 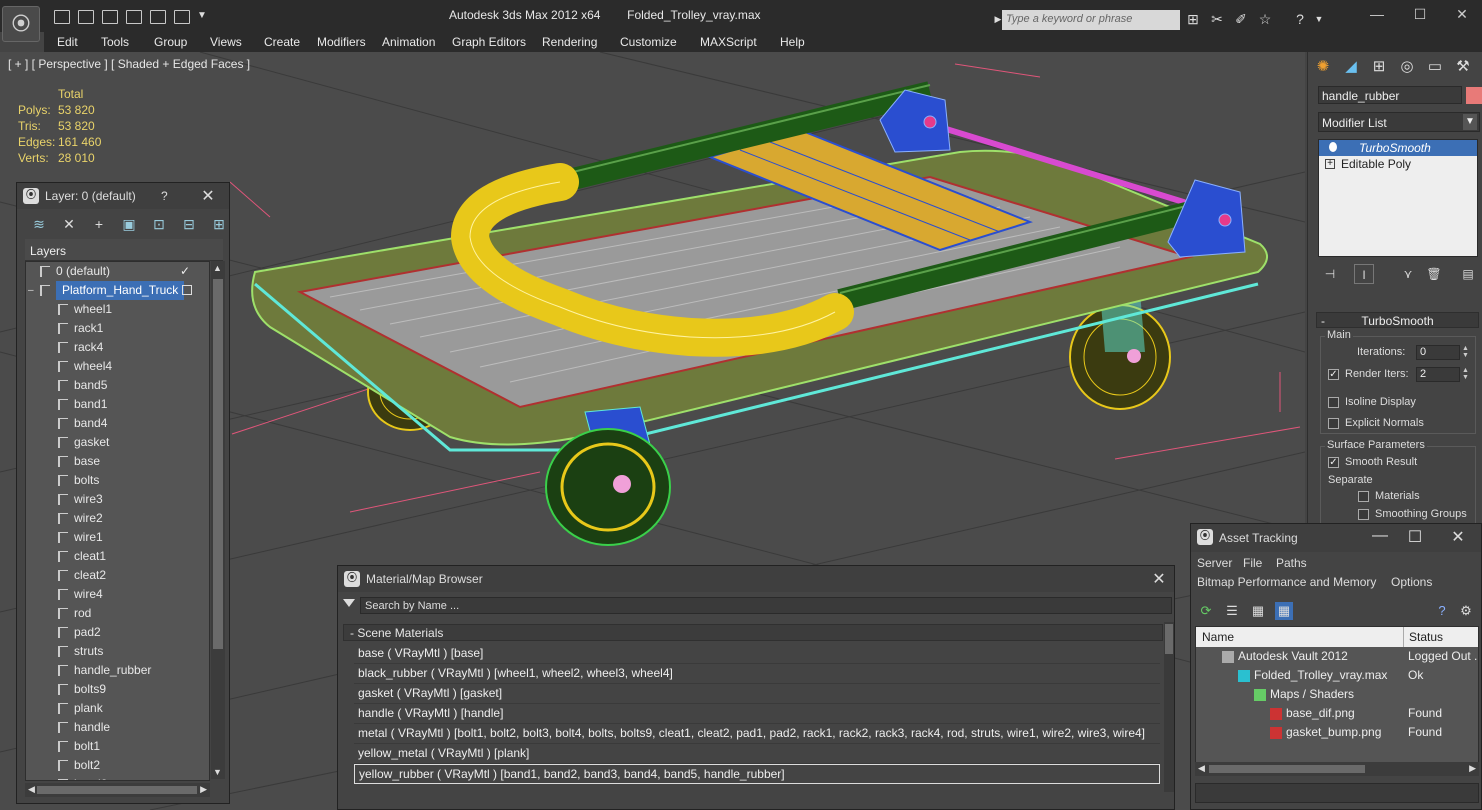 I want to click on layer-row: wire1, so click(x=117, y=537).